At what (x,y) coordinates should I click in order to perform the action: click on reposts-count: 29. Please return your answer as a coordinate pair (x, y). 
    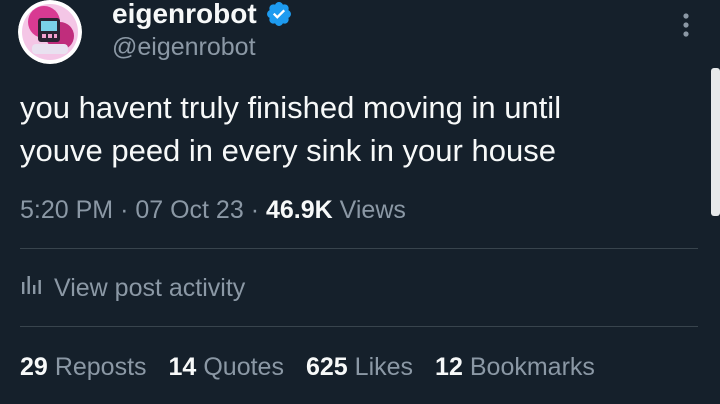
    Looking at the image, I should click on (34, 367).